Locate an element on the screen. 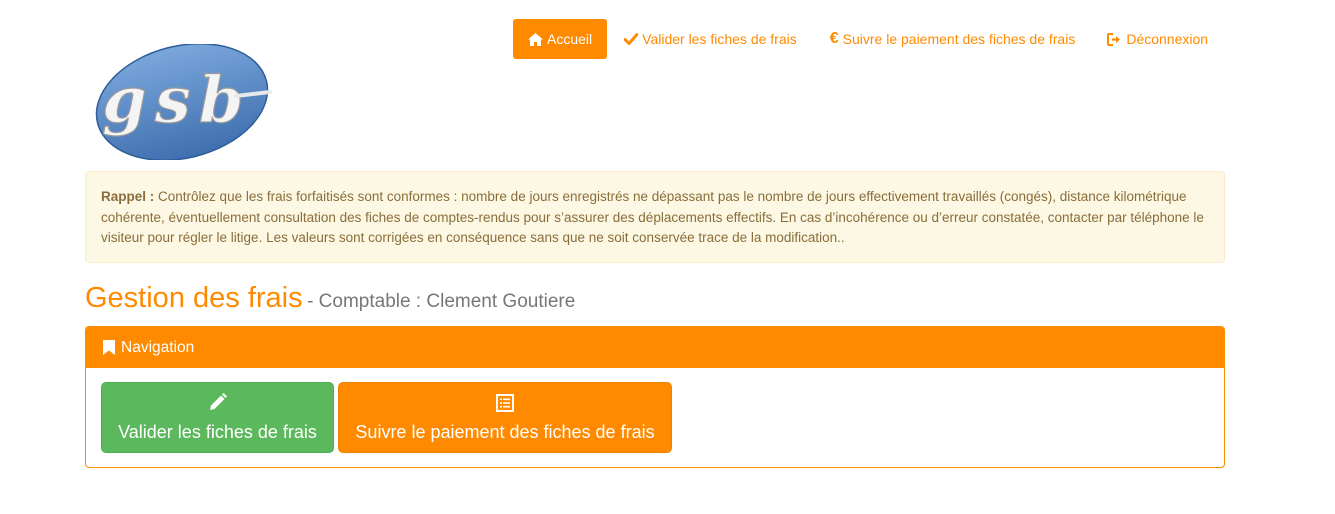 The width and height of the screenshot is (1335, 514). nav-valider-fiches: Valider les fiches de frais is located at coordinates (710, 39).